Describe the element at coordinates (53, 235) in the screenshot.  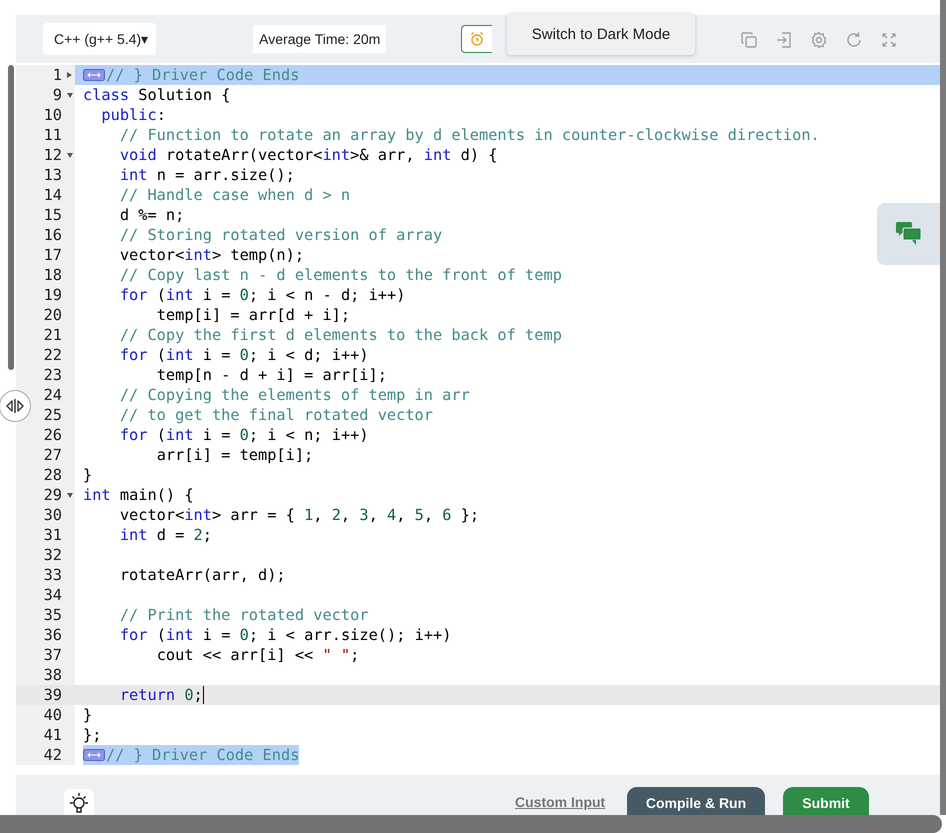
I see `line-number: 16` at that location.